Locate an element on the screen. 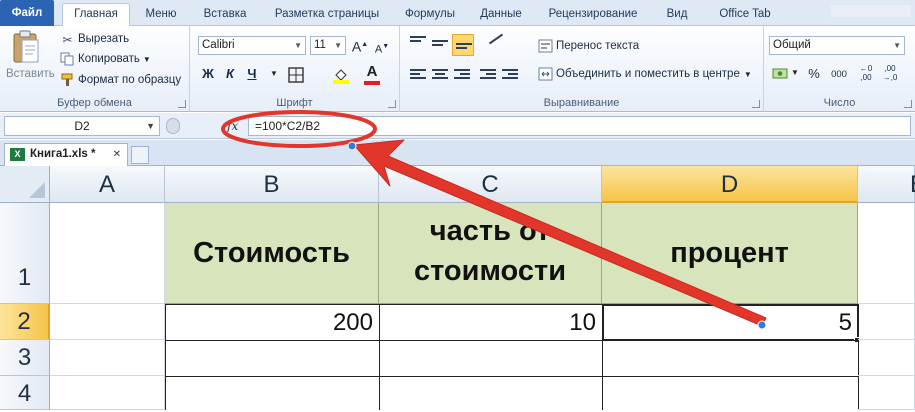 Image resolution: width=915 pixels, height=412 pixels. tab-insert: Вставка is located at coordinates (225, 15).